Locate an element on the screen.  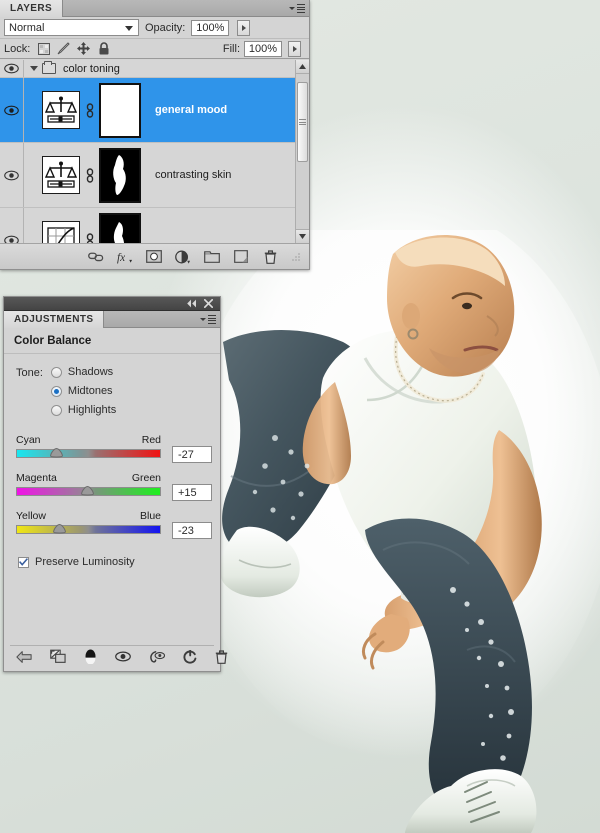
return-to-adjustment-list-icon is located at coordinates (24, 657).